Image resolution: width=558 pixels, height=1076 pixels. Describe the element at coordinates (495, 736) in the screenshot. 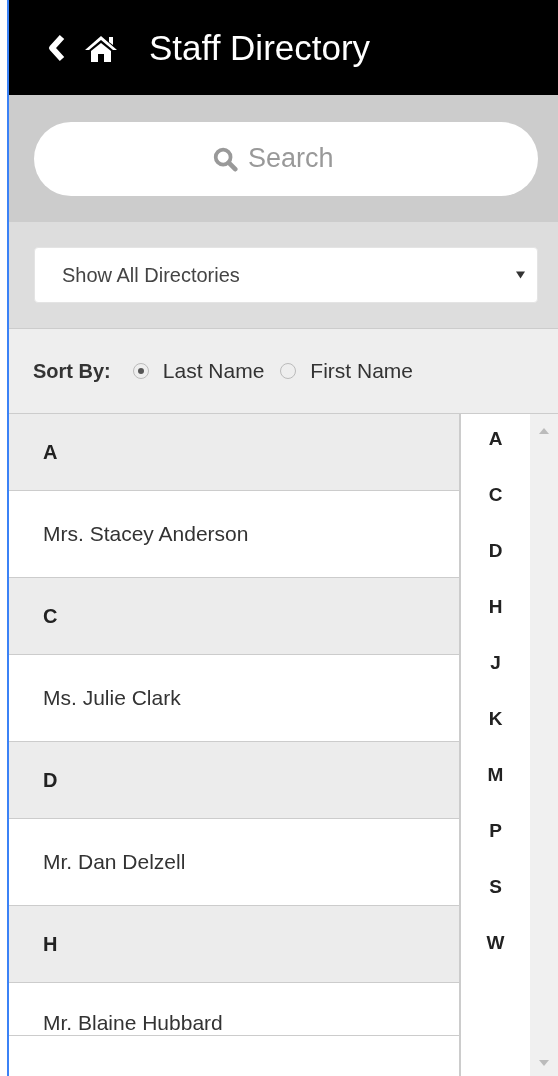

I see `index-letter: K` at that location.